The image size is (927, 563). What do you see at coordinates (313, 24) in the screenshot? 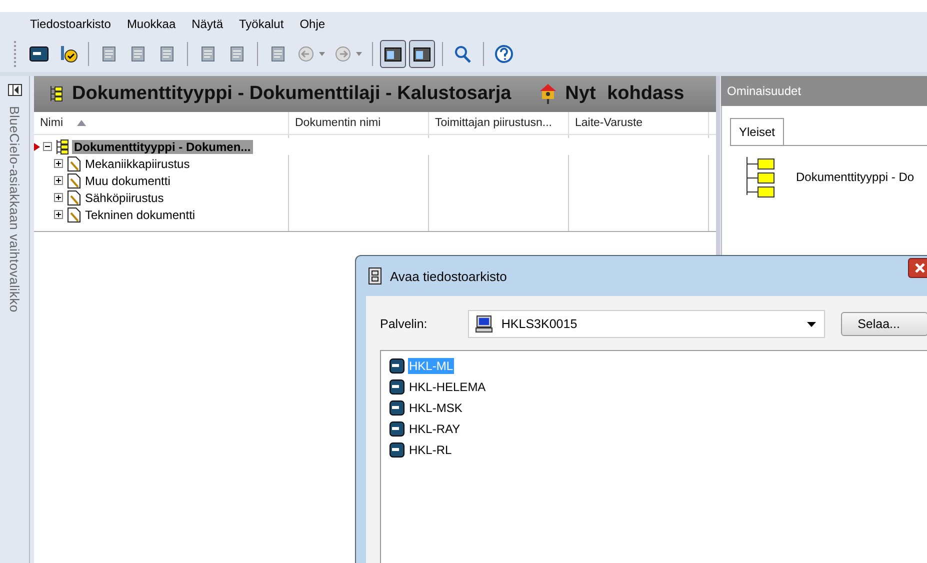
I see `menu-item: Ohje` at bounding box center [313, 24].